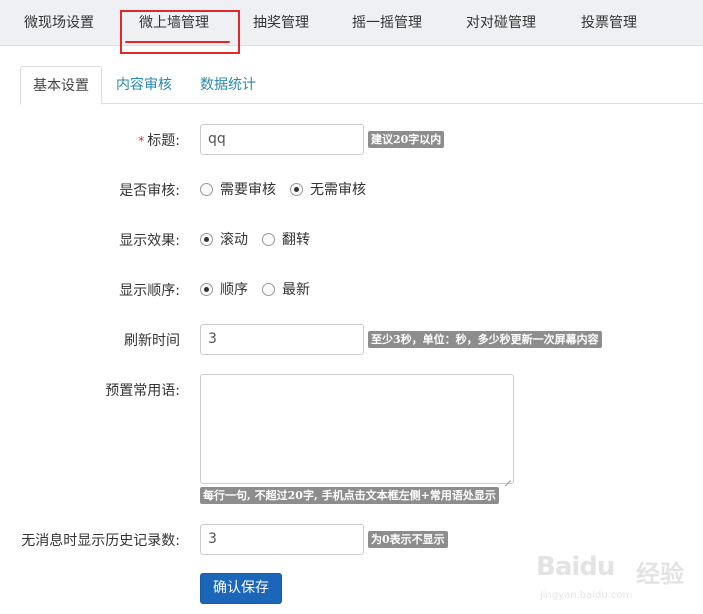 This screenshot has height=614, width=703. I want to click on refresh-label: 刷新时间, so click(152, 341).